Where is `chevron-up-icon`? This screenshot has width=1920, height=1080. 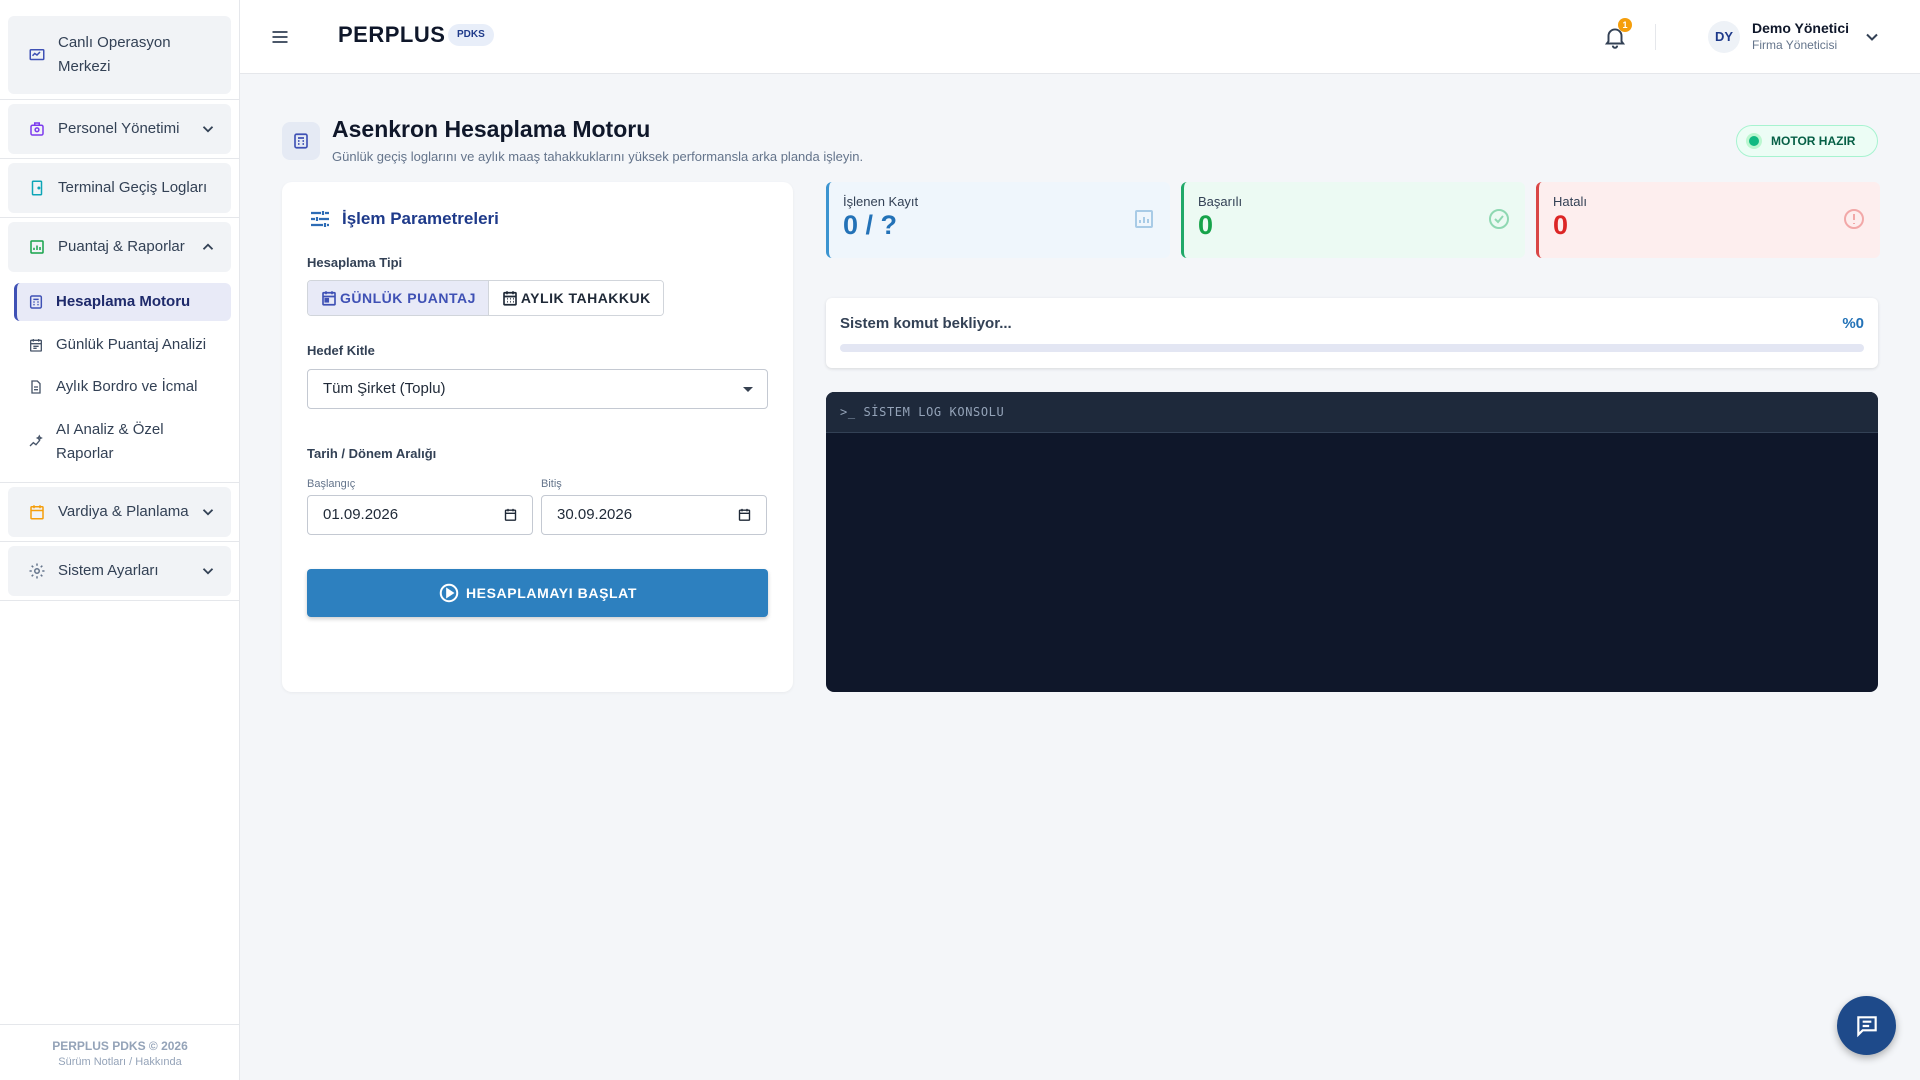 chevron-up-icon is located at coordinates (208, 246).